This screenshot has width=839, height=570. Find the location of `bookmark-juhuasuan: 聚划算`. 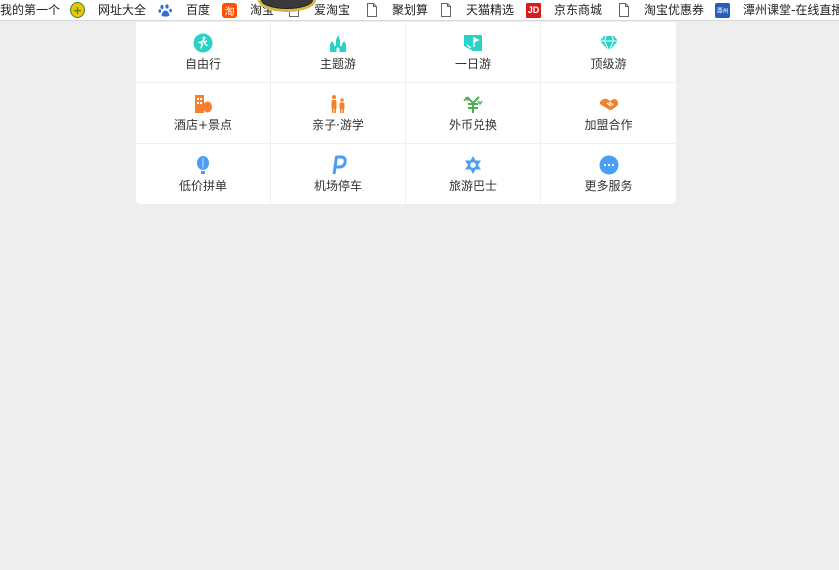

bookmark-juhuasuan: 聚划算 is located at coordinates (396, 10).